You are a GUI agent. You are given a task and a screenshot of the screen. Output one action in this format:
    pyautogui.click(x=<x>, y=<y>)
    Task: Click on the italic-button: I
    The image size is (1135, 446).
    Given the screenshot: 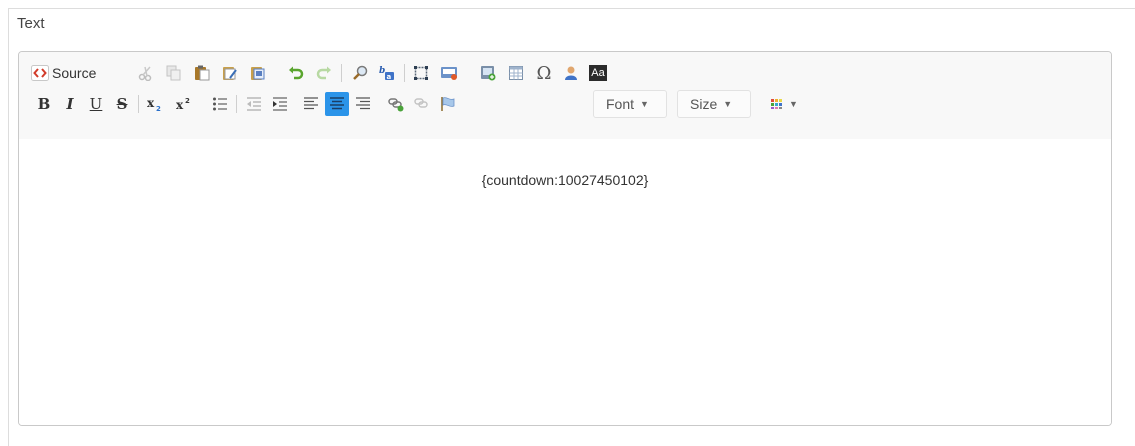 What is the action you would take?
    pyautogui.click(x=70, y=104)
    